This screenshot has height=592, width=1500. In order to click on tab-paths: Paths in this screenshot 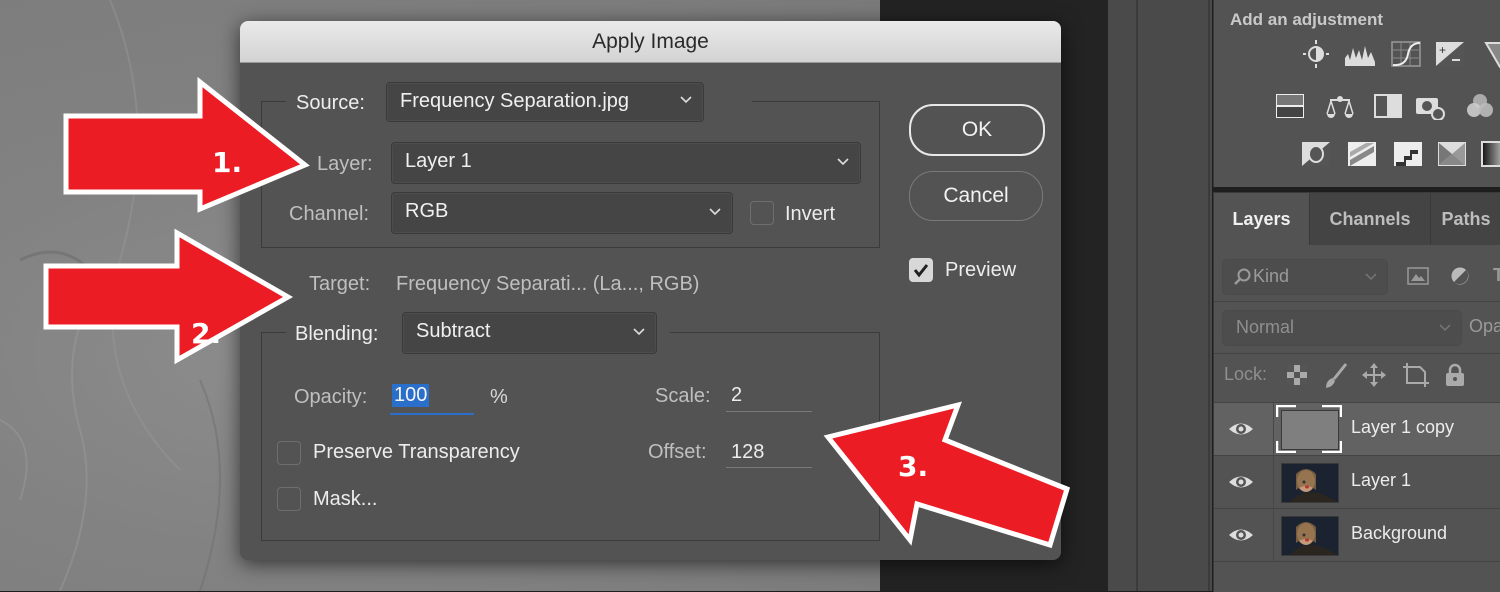, I will do `click(1465, 219)`.